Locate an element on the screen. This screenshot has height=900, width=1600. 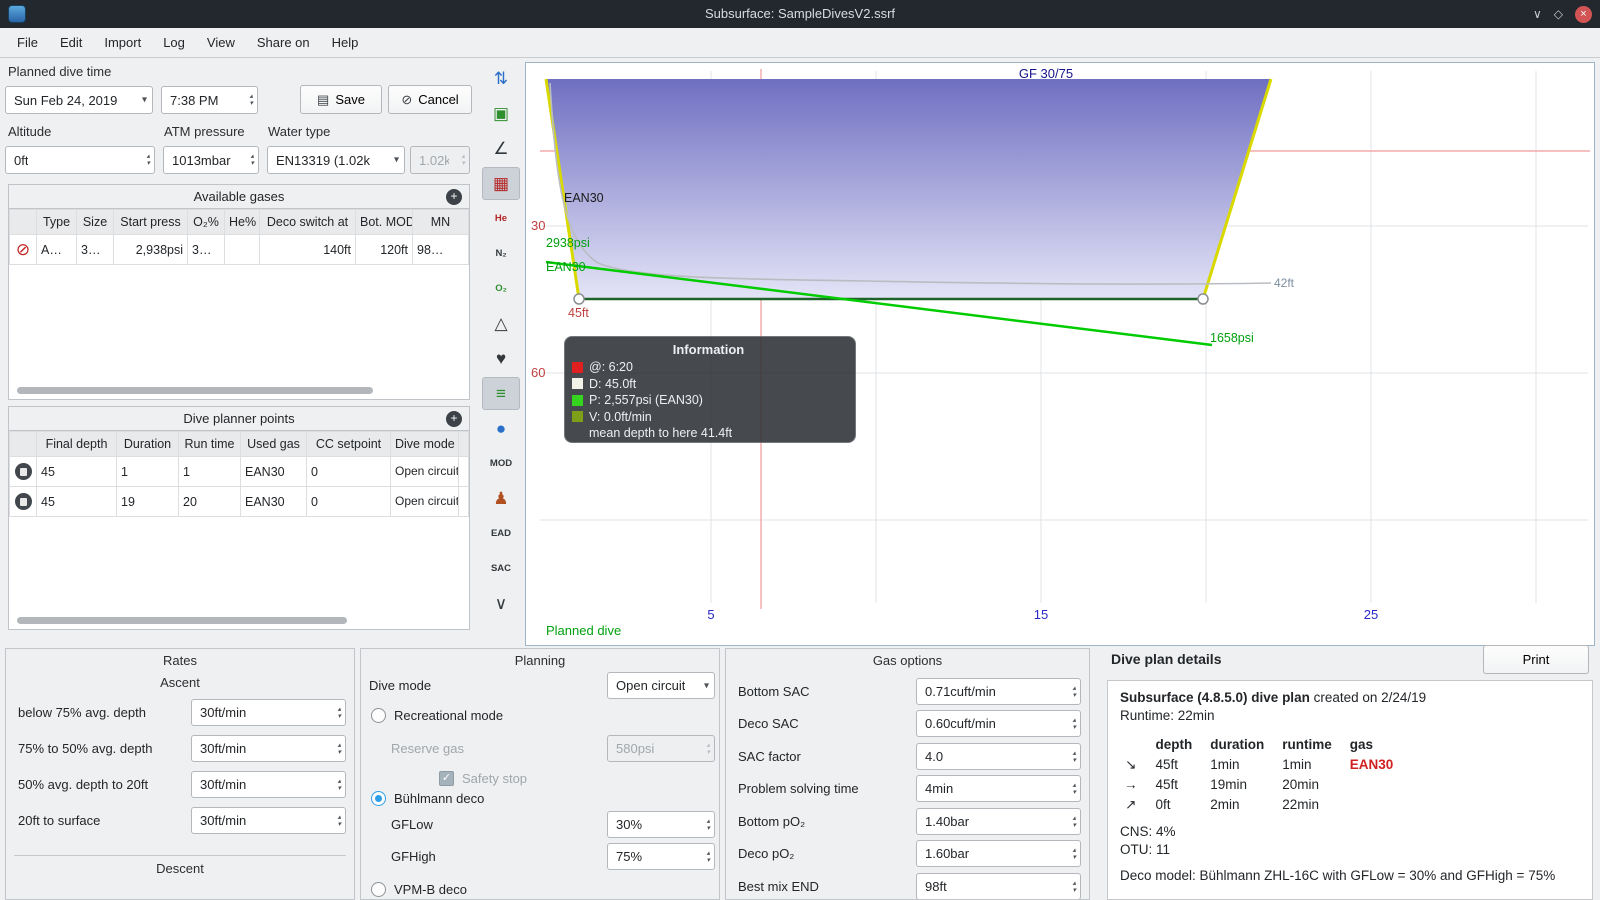
close-icon: × is located at coordinates (1583, 14).